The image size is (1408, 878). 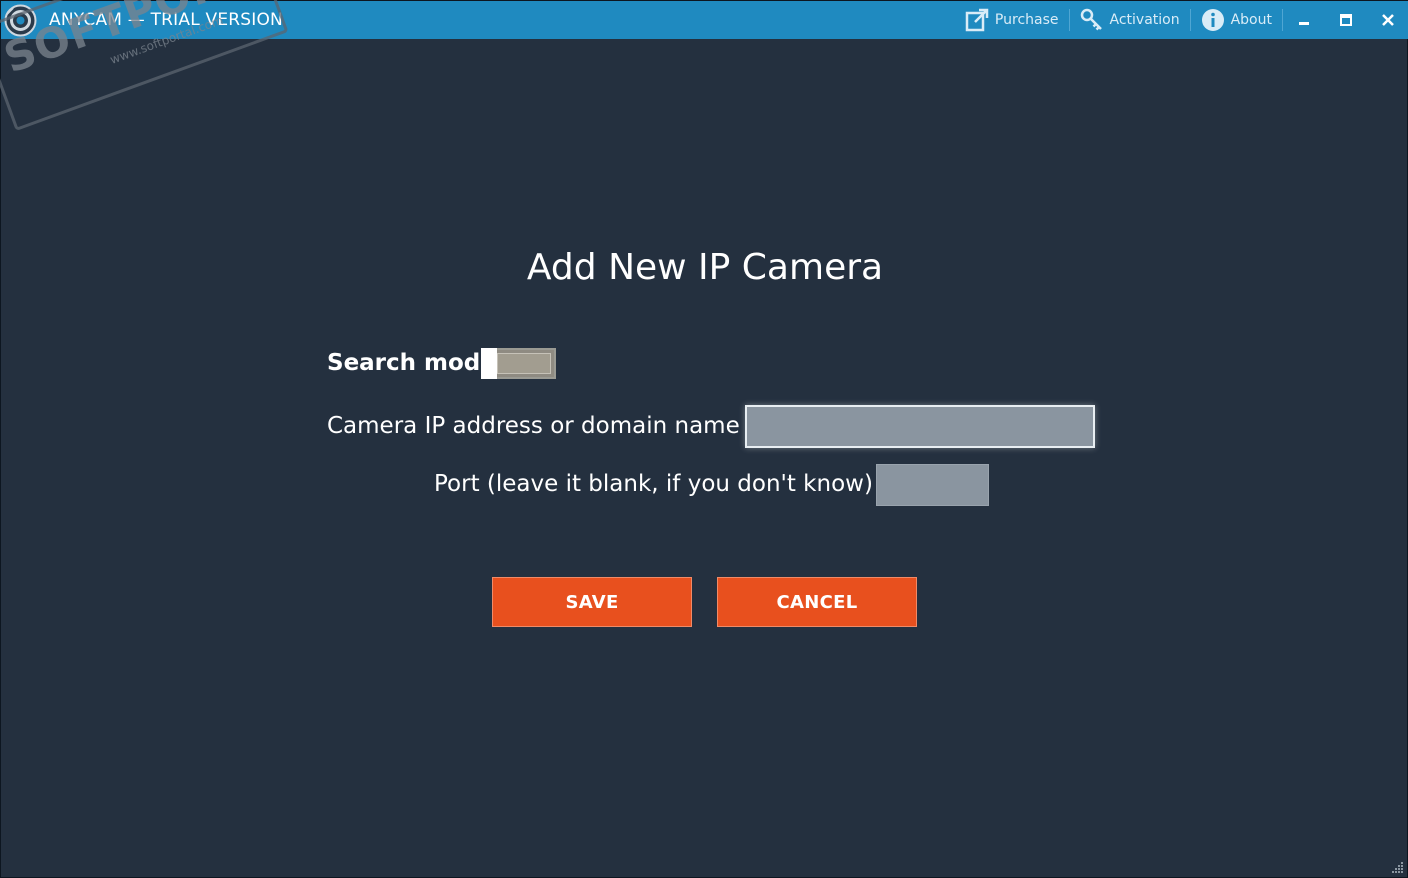 I want to click on maximize-button, so click(x=1346, y=20).